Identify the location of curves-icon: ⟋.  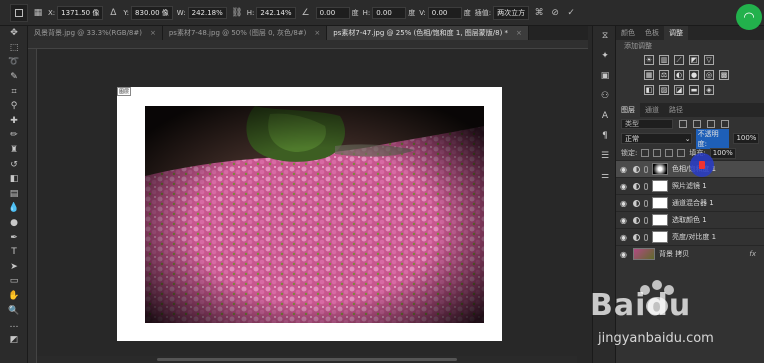
(679, 60).